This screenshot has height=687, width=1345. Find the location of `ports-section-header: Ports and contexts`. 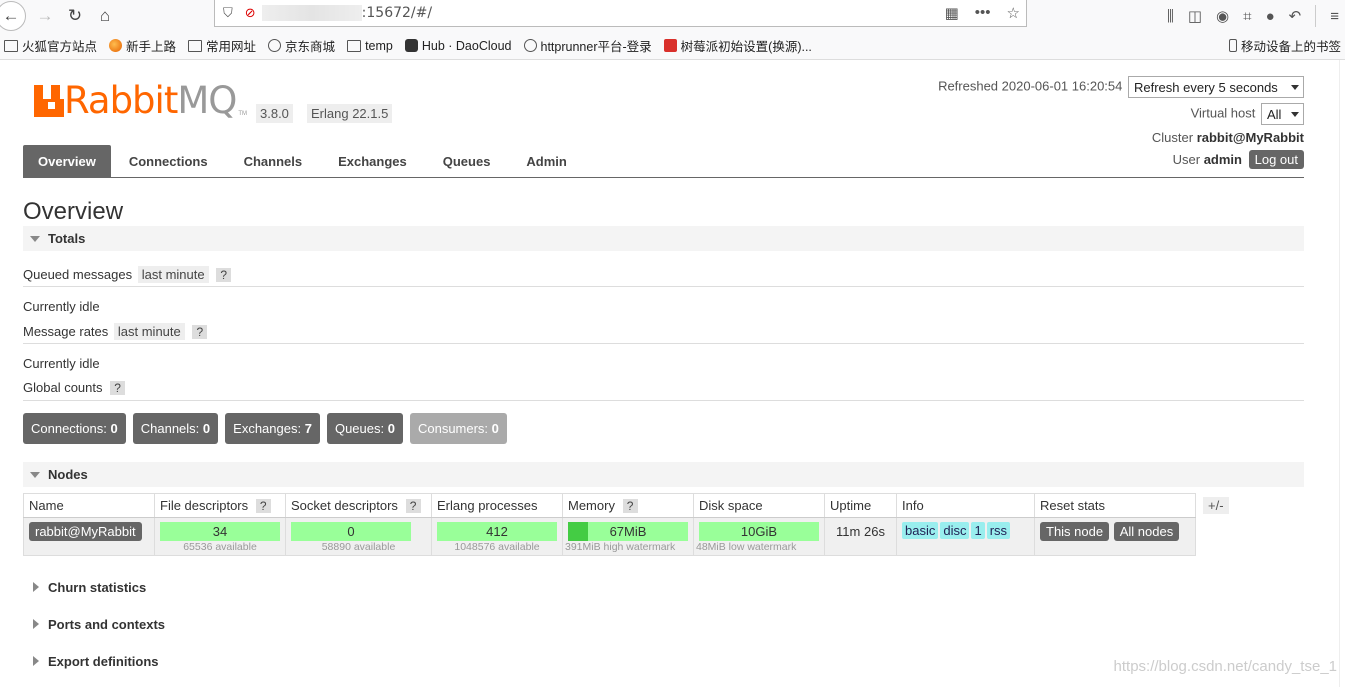

ports-section-header: Ports and contexts is located at coordinates (94, 624).